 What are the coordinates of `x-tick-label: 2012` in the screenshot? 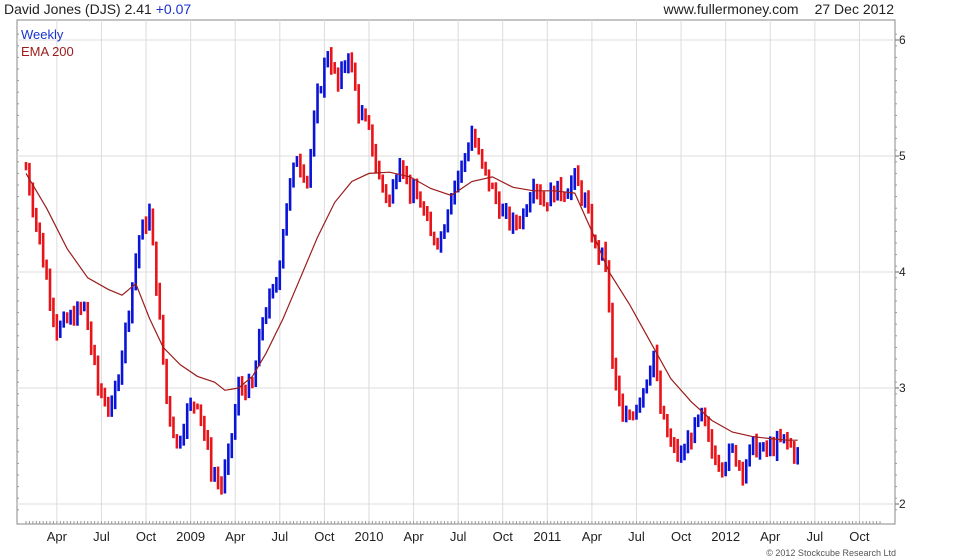 It's located at (725, 536).